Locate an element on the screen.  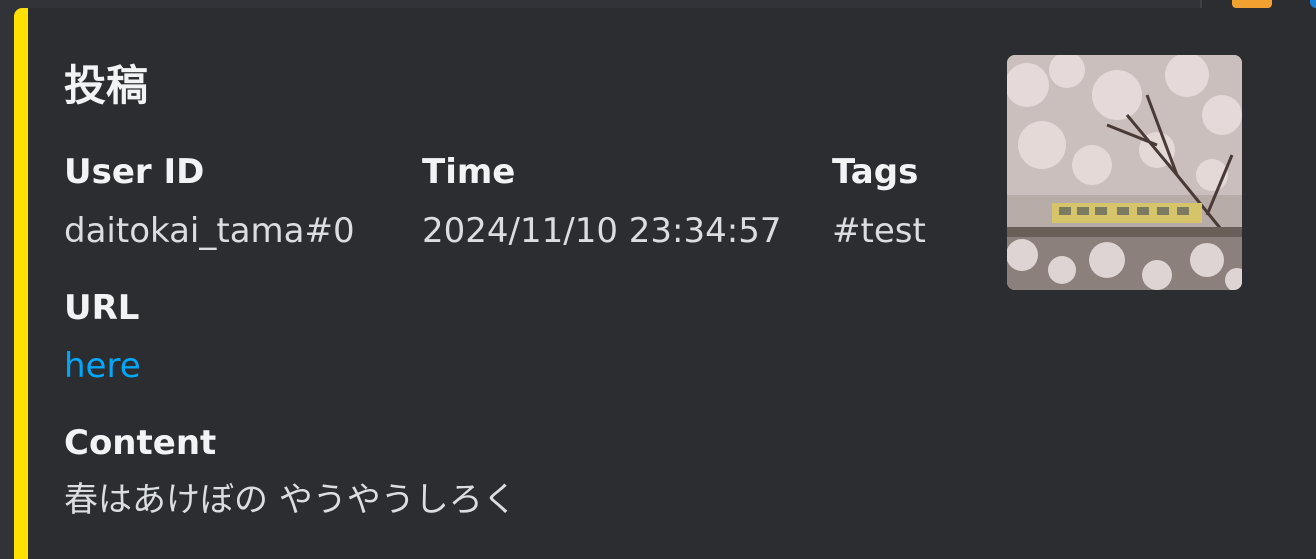
embed-title: 投稿 is located at coordinates (106, 85).